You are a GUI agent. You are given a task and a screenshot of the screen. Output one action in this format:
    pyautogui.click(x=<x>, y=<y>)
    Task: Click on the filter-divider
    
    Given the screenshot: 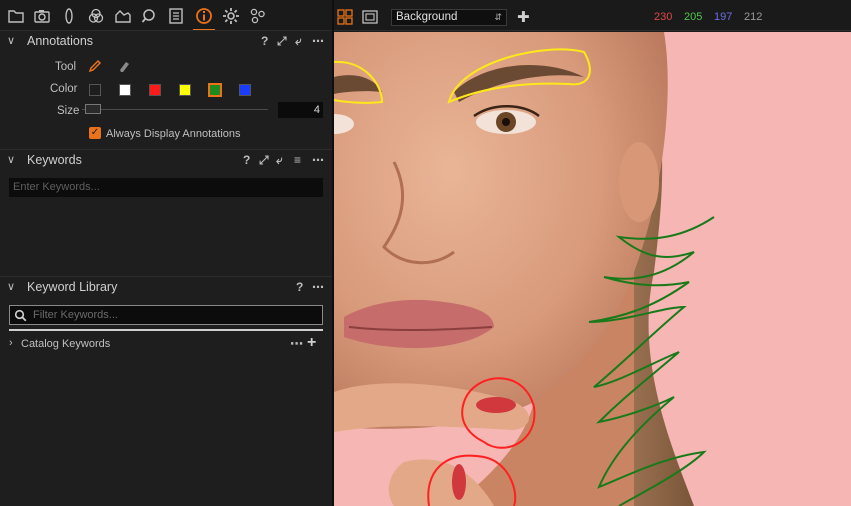 What is the action you would take?
    pyautogui.click(x=166, y=330)
    